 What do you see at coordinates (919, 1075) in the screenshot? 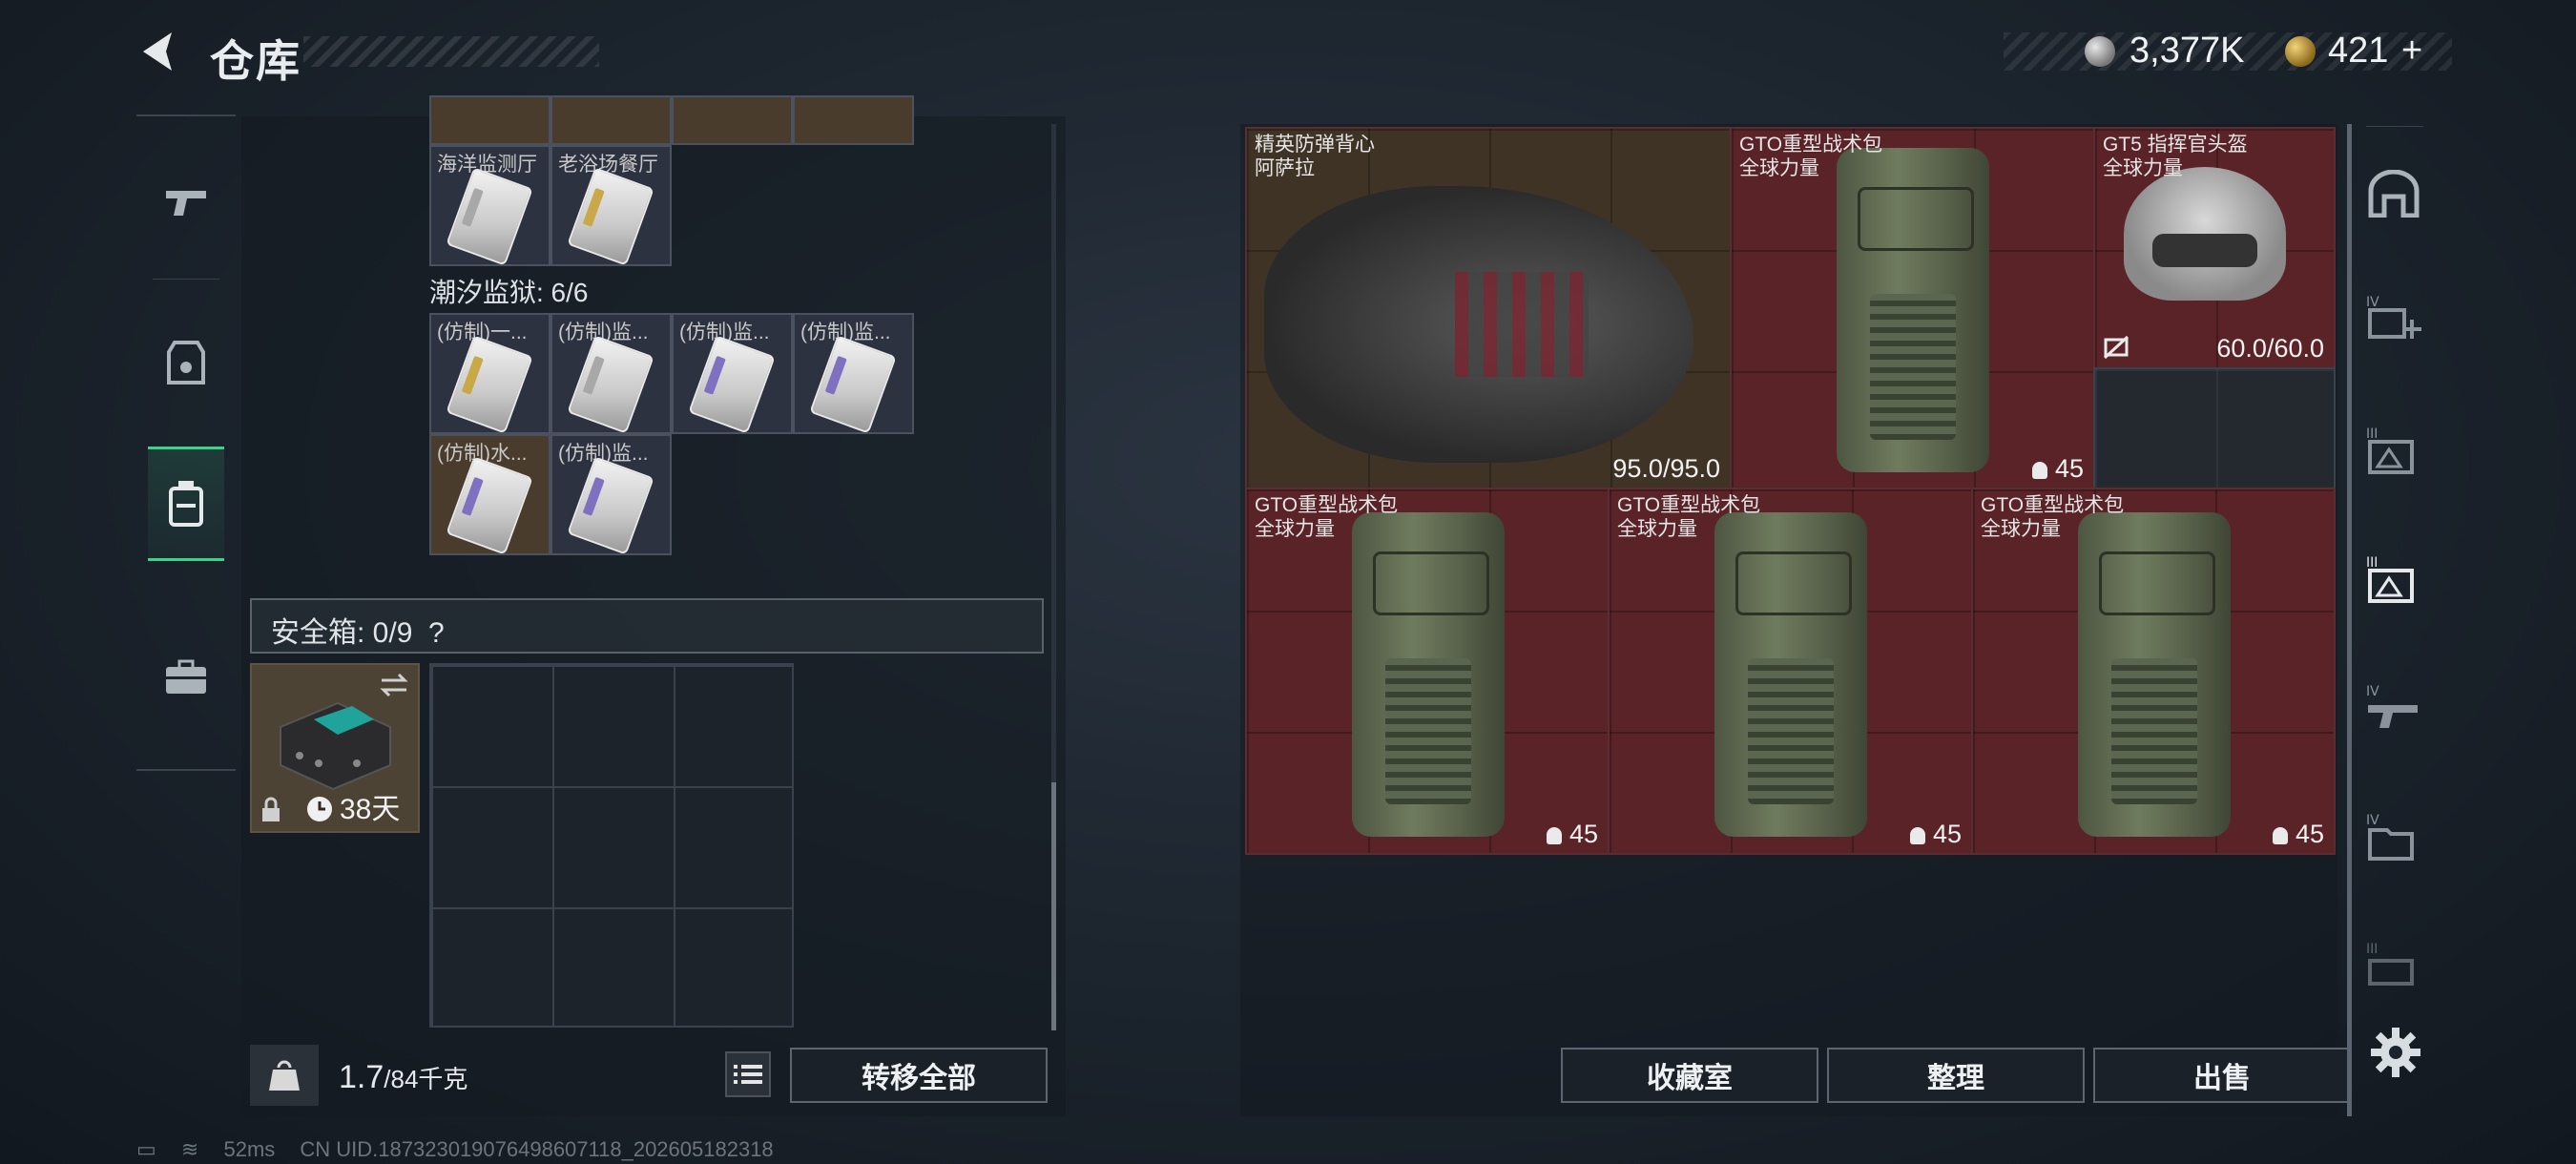
I see `transfer-all-button: 转移全部` at bounding box center [919, 1075].